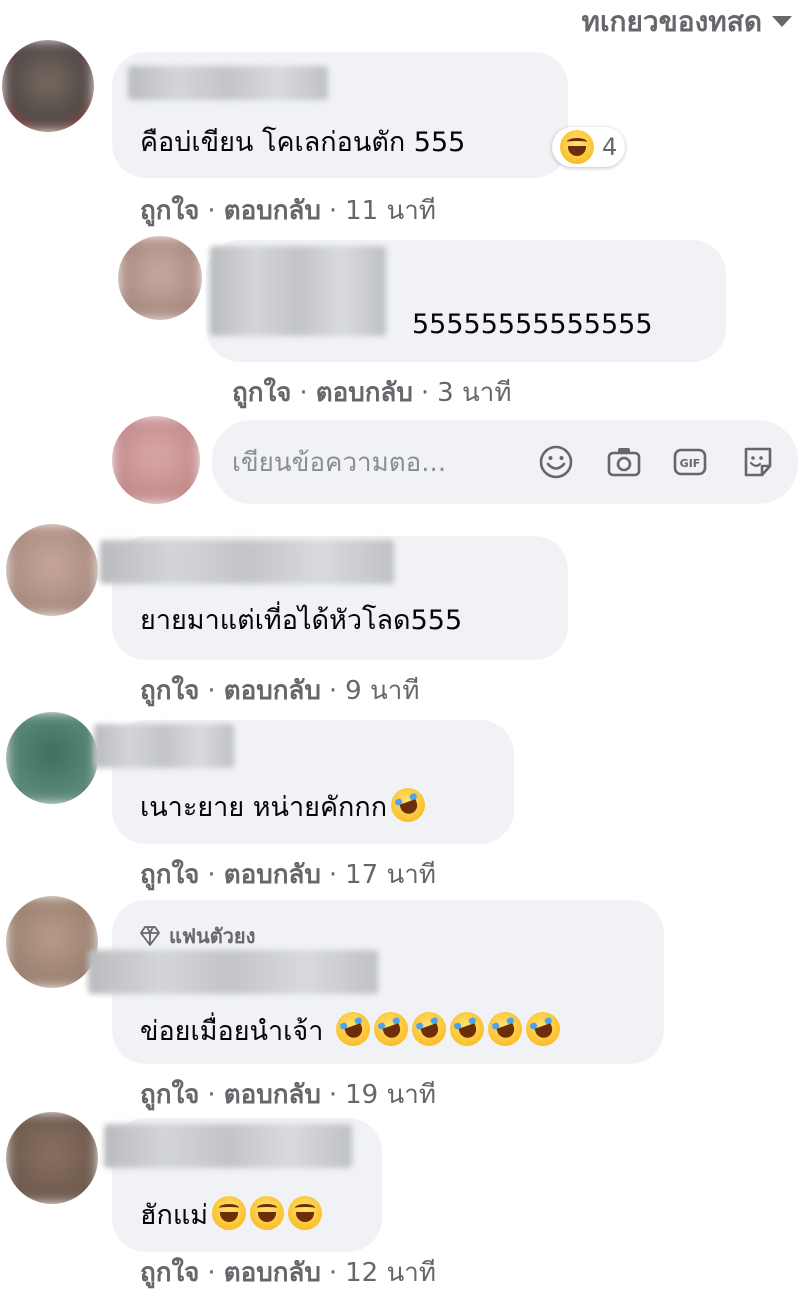 Image resolution: width=800 pixels, height=1293 pixels. I want to click on reaction-count-pill: 4, so click(589, 147).